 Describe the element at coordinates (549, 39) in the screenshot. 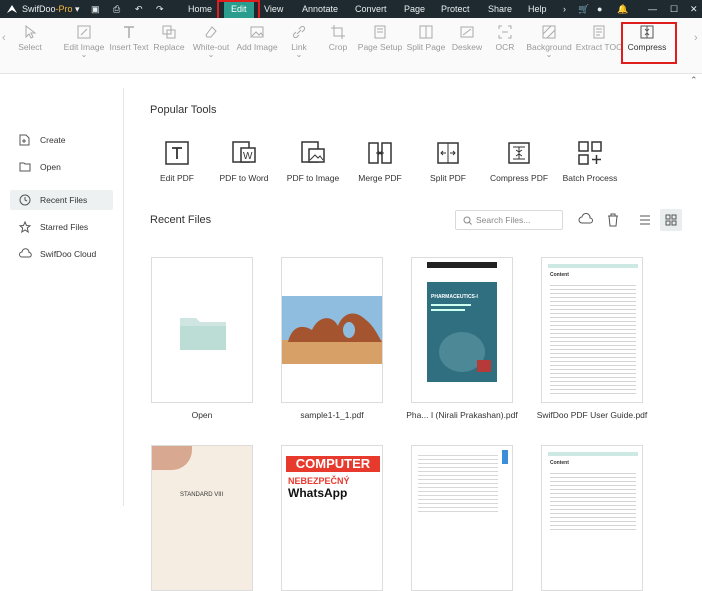

I see `background-tool: Background ⌄` at that location.